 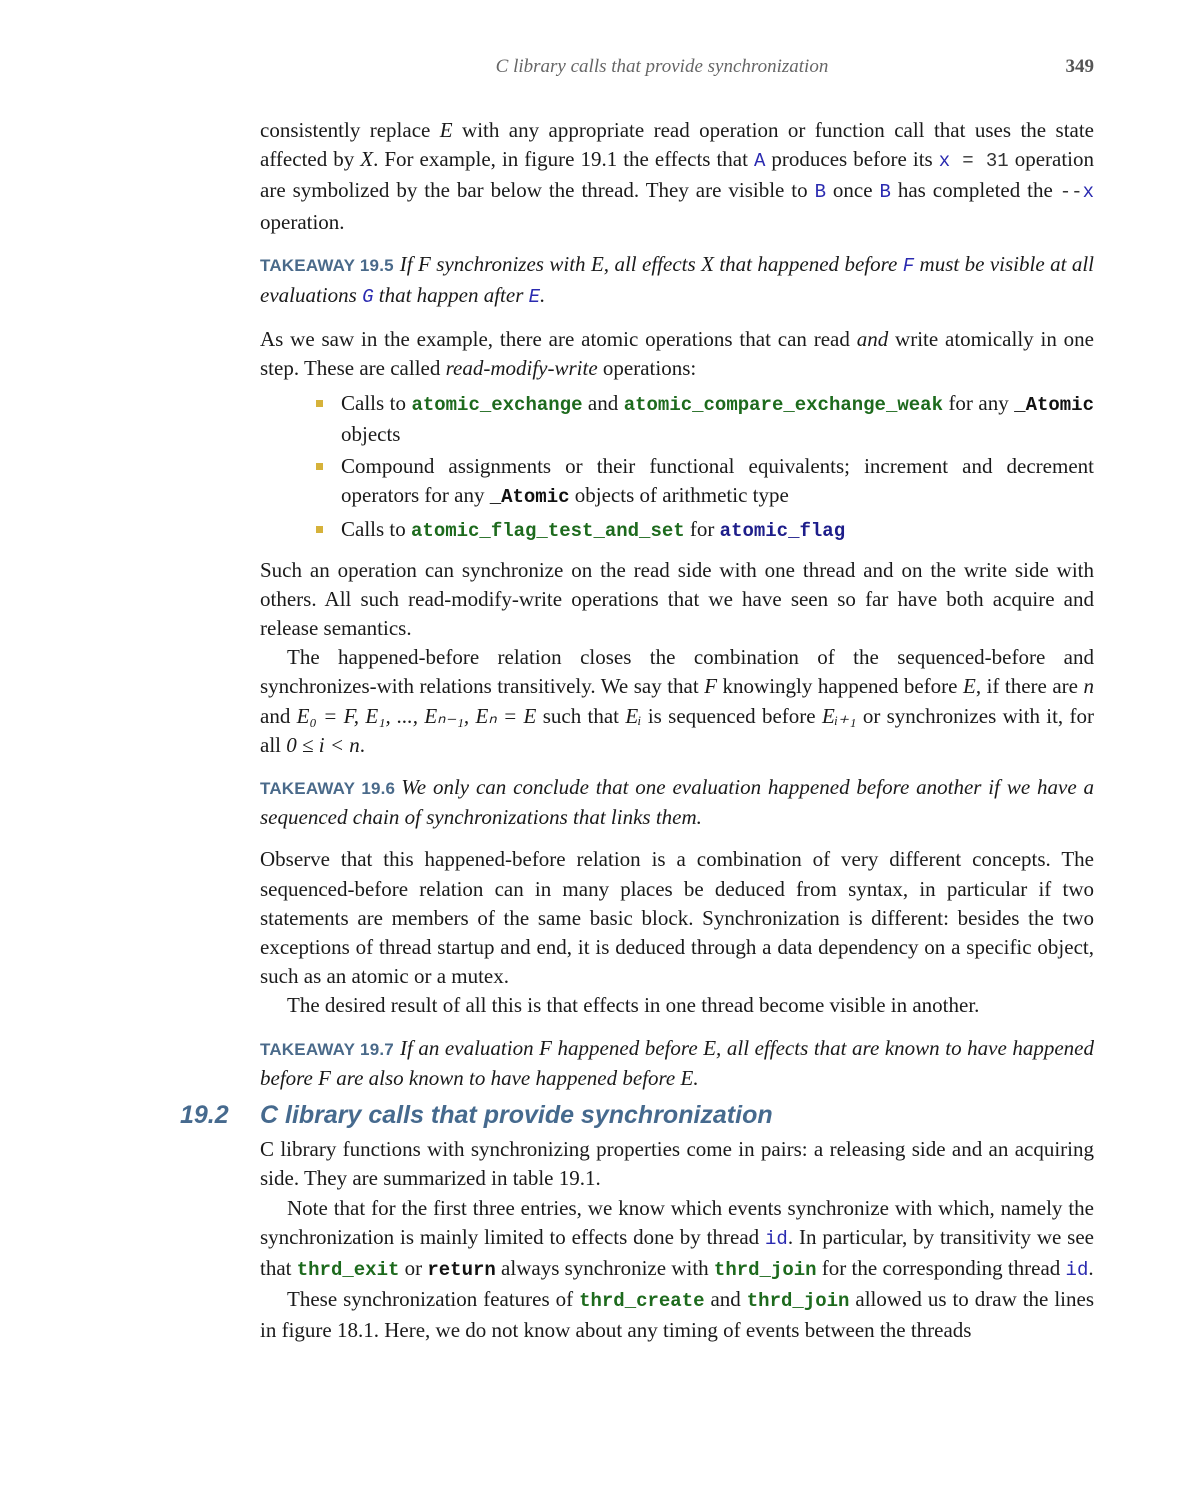 What do you see at coordinates (627, 1047) in the screenshot?
I see `text: happened before` at bounding box center [627, 1047].